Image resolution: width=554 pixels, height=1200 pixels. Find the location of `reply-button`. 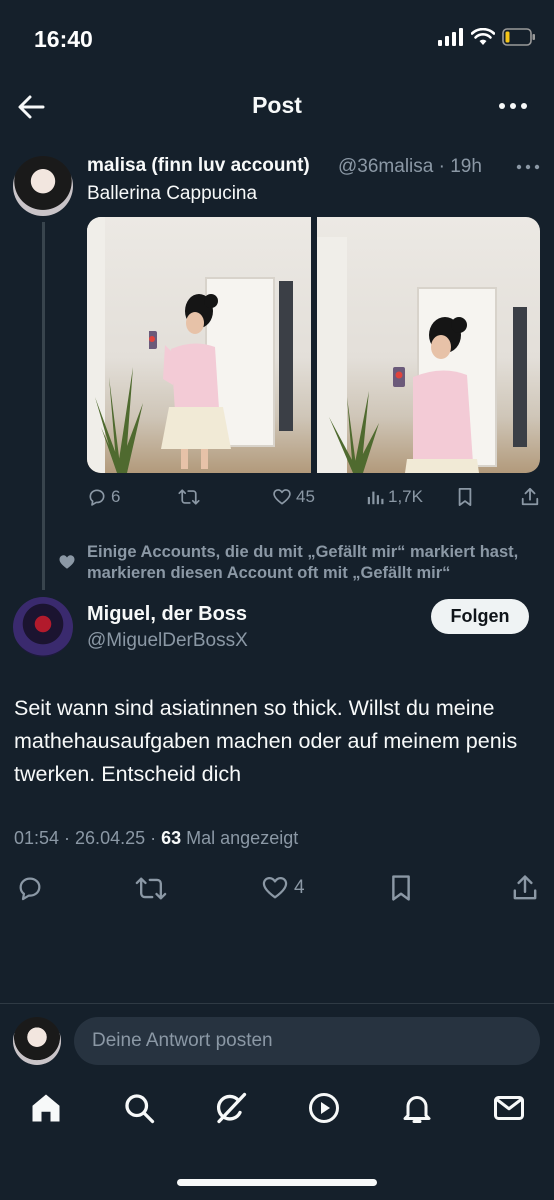

reply-button is located at coordinates (30, 888).